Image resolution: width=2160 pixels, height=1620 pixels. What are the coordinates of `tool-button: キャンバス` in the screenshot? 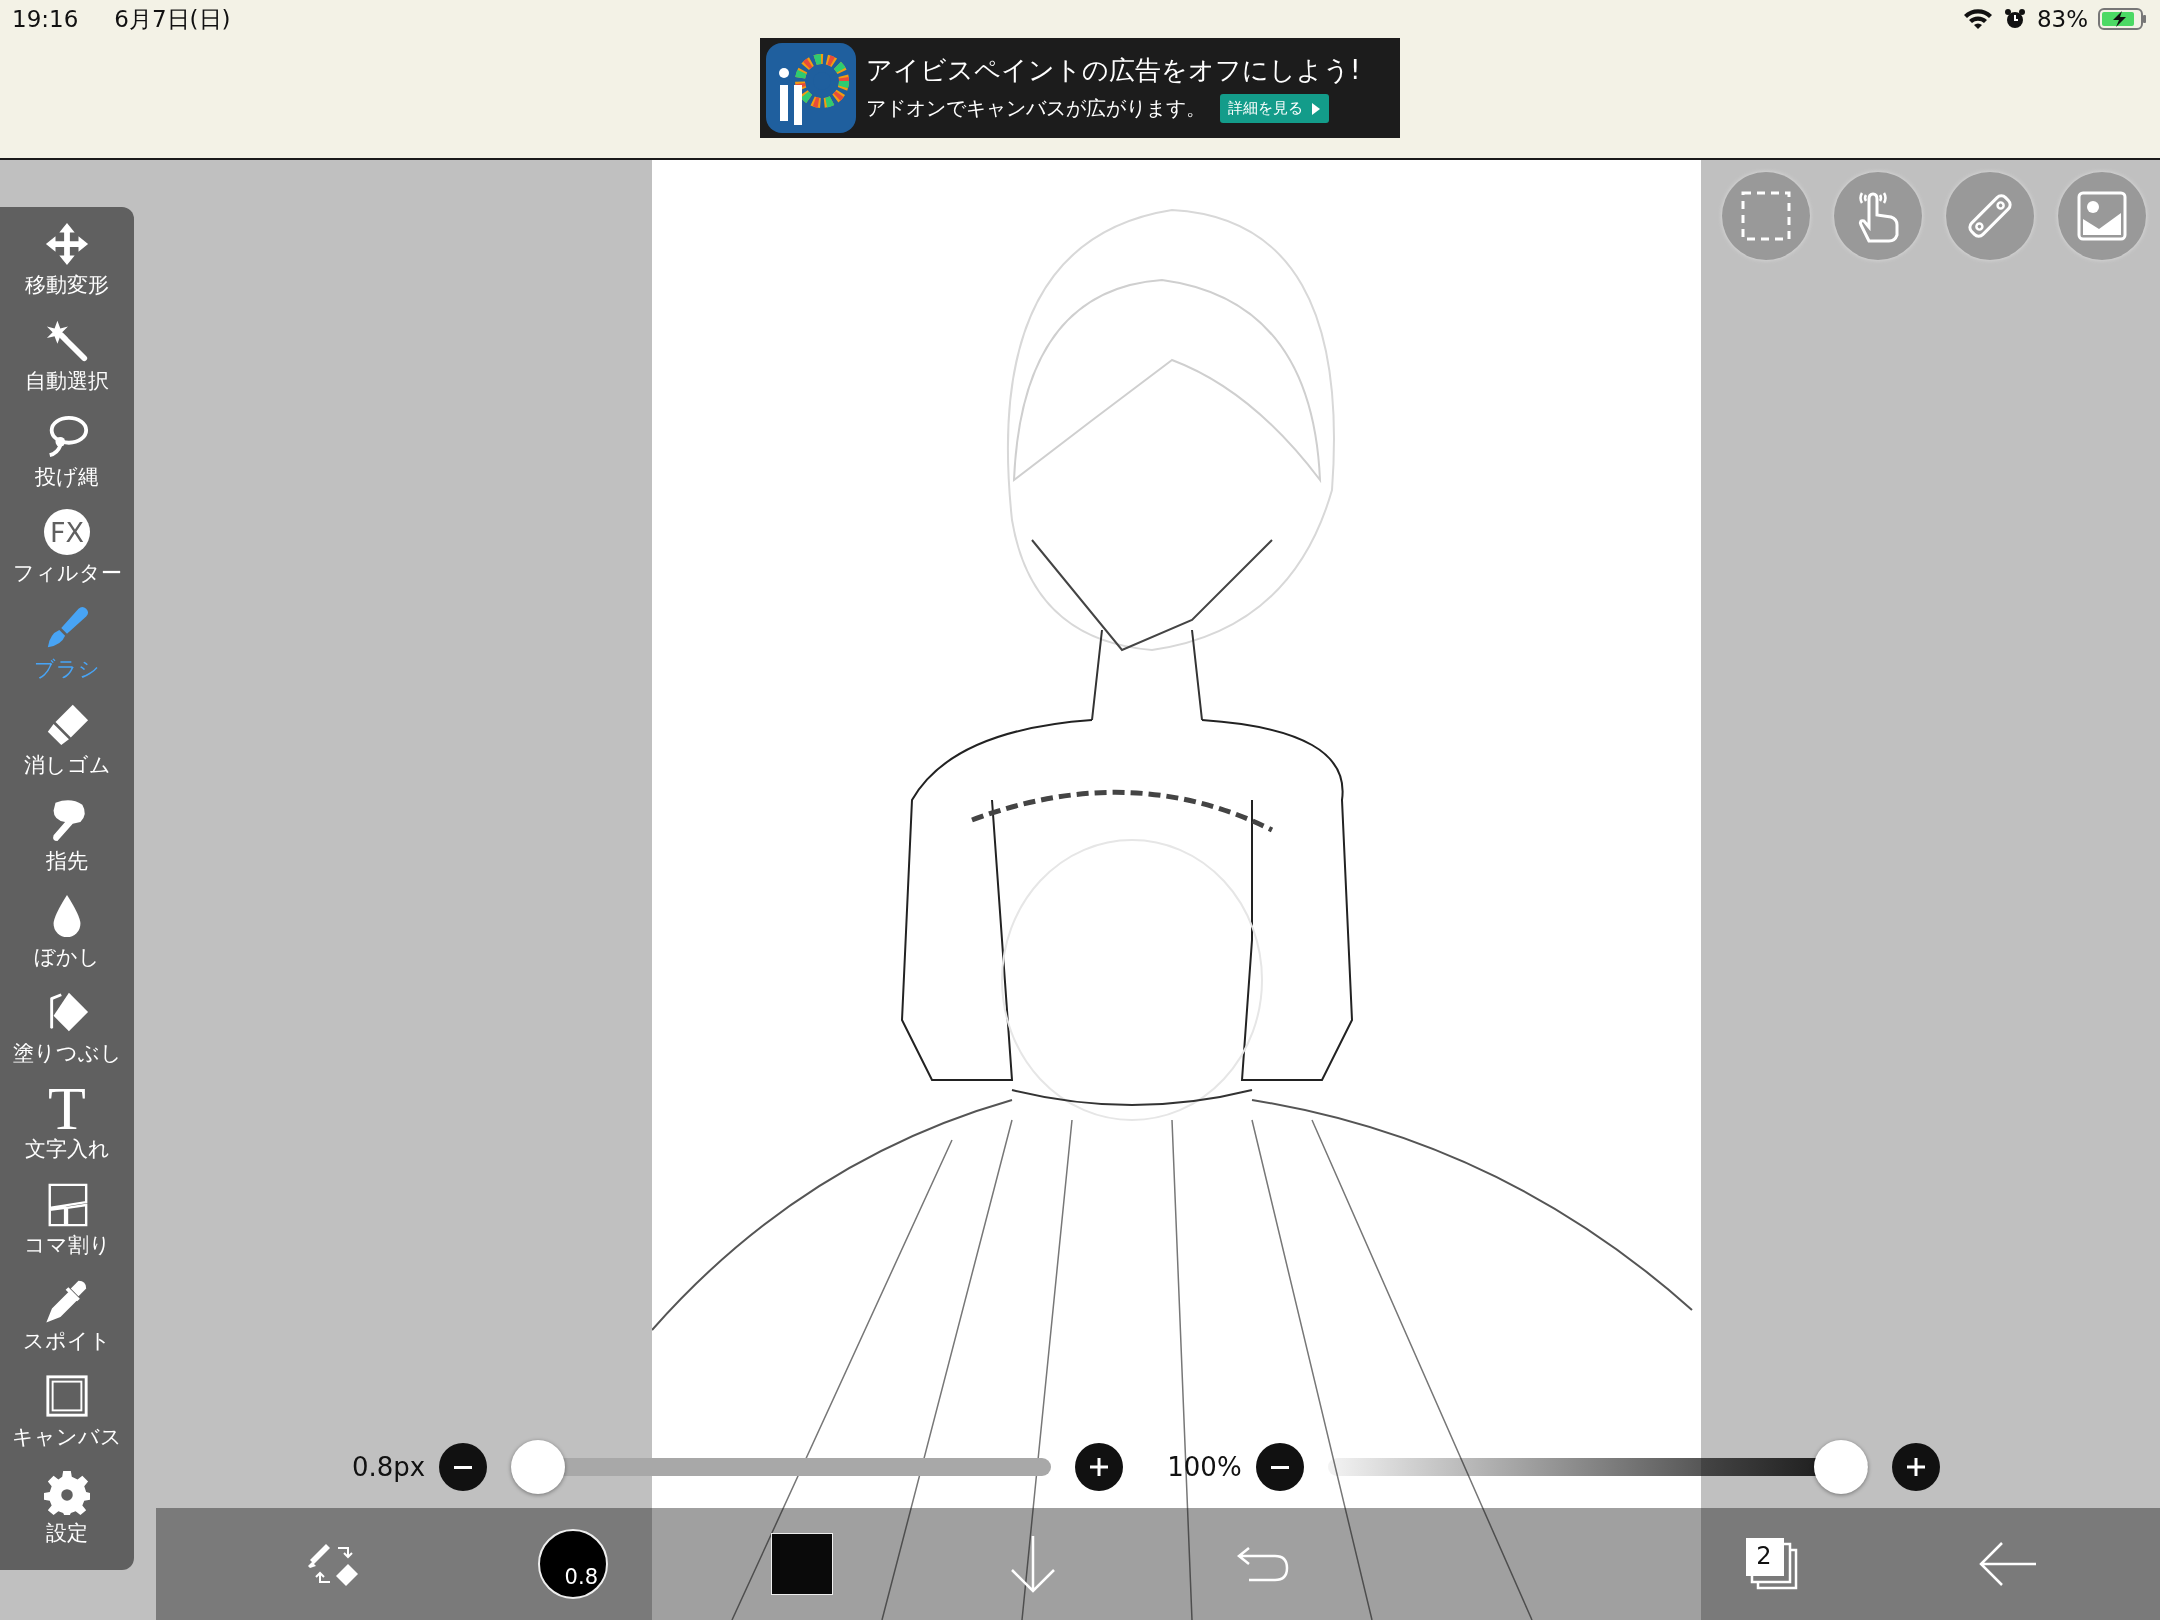 It's located at (67, 1421).